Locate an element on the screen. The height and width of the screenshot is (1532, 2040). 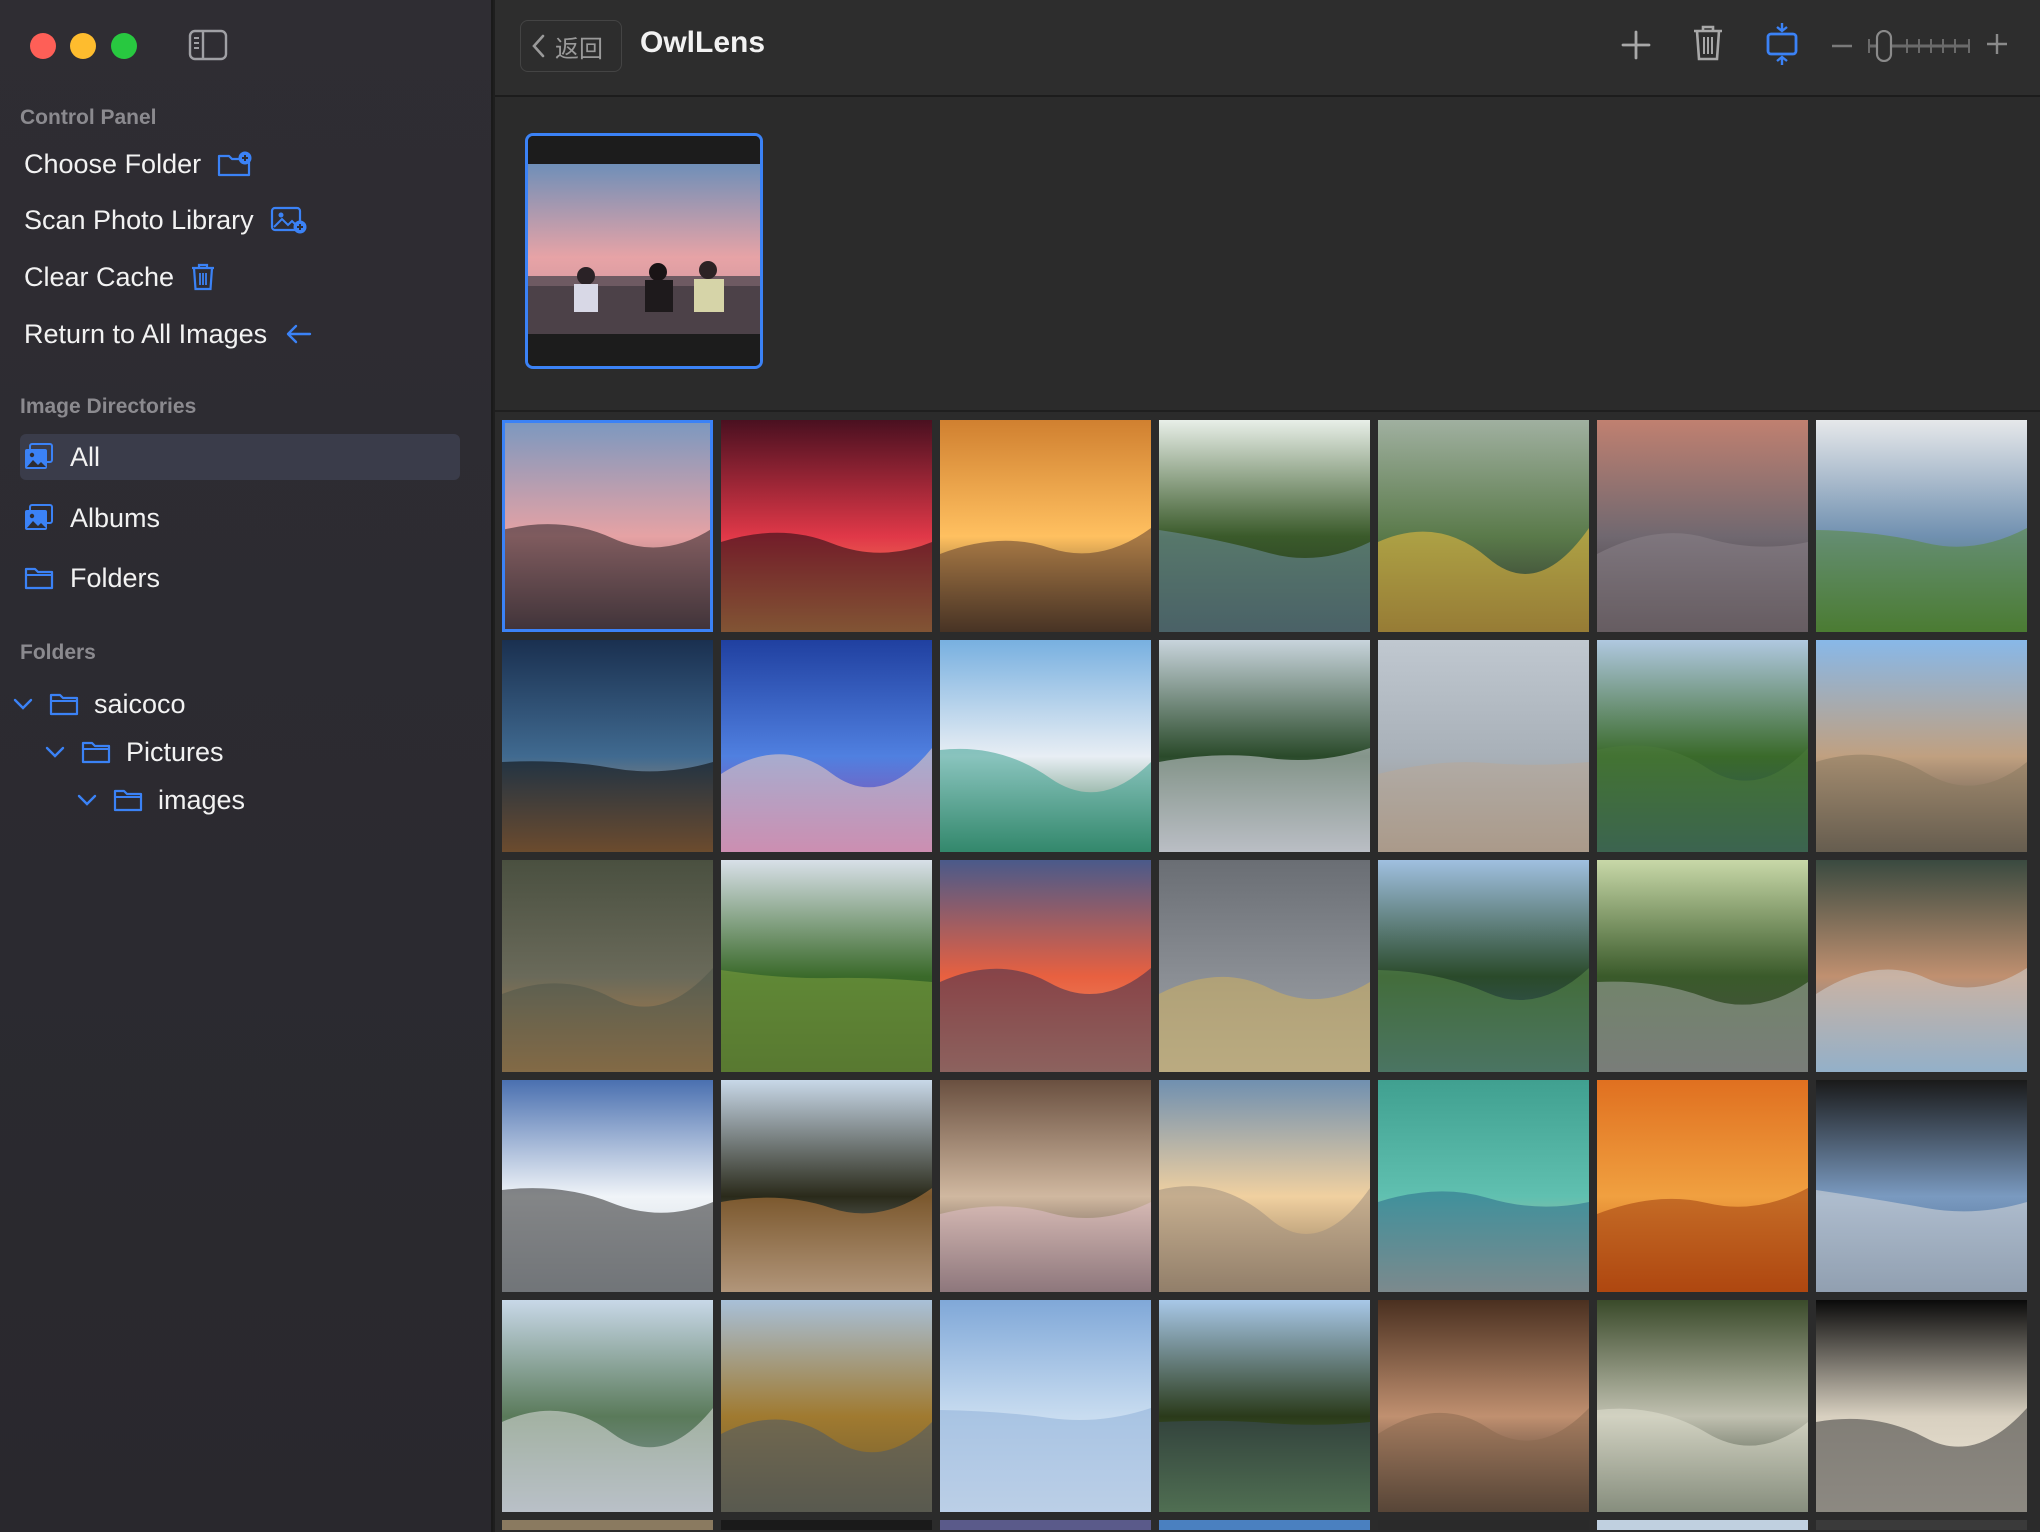
zoom-slider is located at coordinates (1919, 46).